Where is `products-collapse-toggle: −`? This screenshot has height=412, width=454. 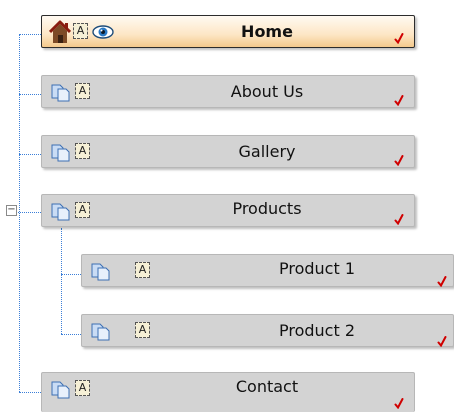
products-collapse-toggle: − is located at coordinates (11, 210).